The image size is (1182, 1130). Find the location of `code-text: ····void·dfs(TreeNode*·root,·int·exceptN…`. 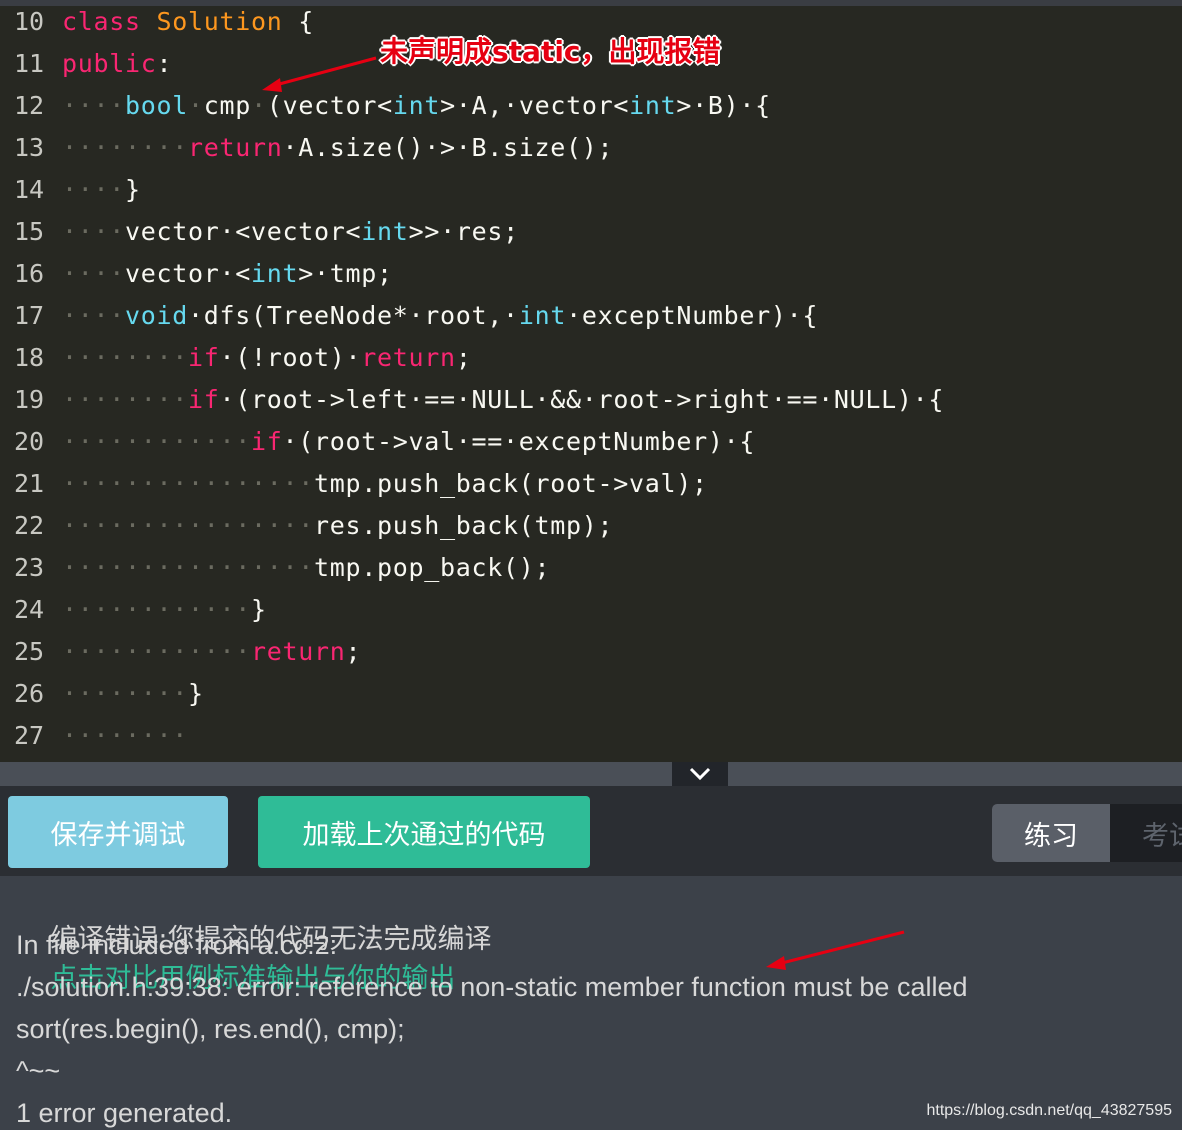

code-text: ····void·dfs(TreeNode*·root,·int·exceptN… is located at coordinates (440, 315).